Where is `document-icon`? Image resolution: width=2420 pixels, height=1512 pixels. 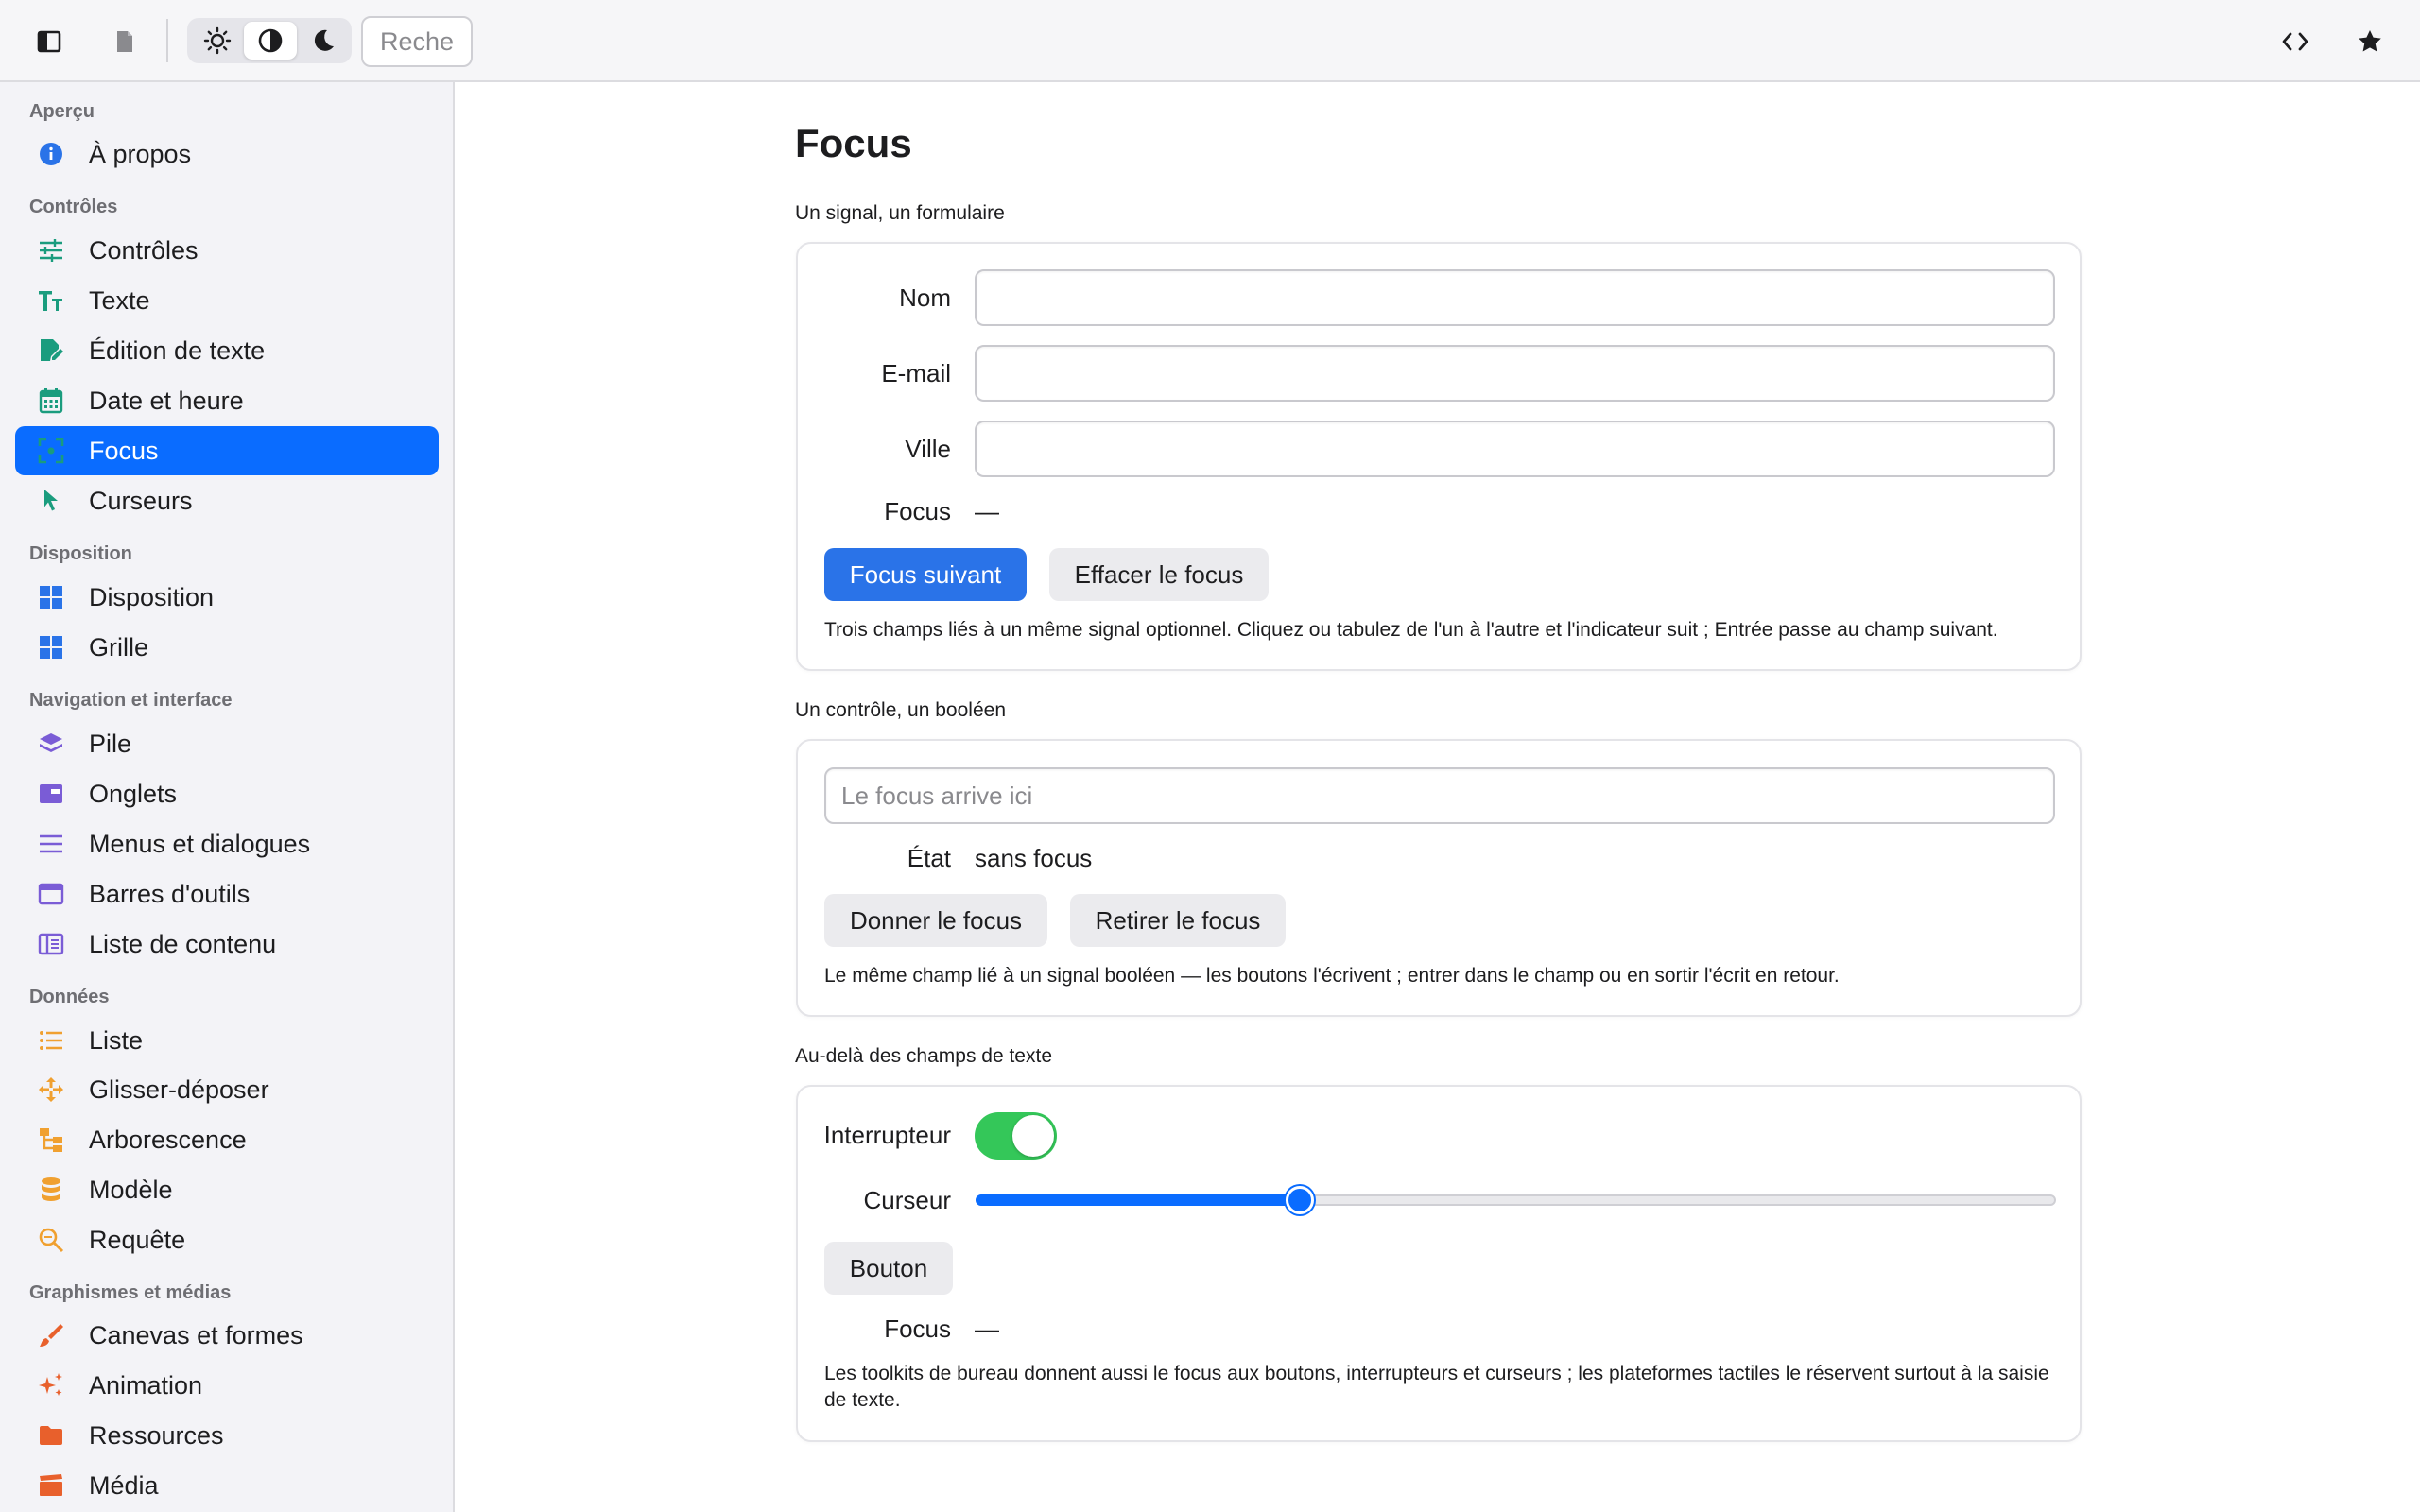 document-icon is located at coordinates (124, 41).